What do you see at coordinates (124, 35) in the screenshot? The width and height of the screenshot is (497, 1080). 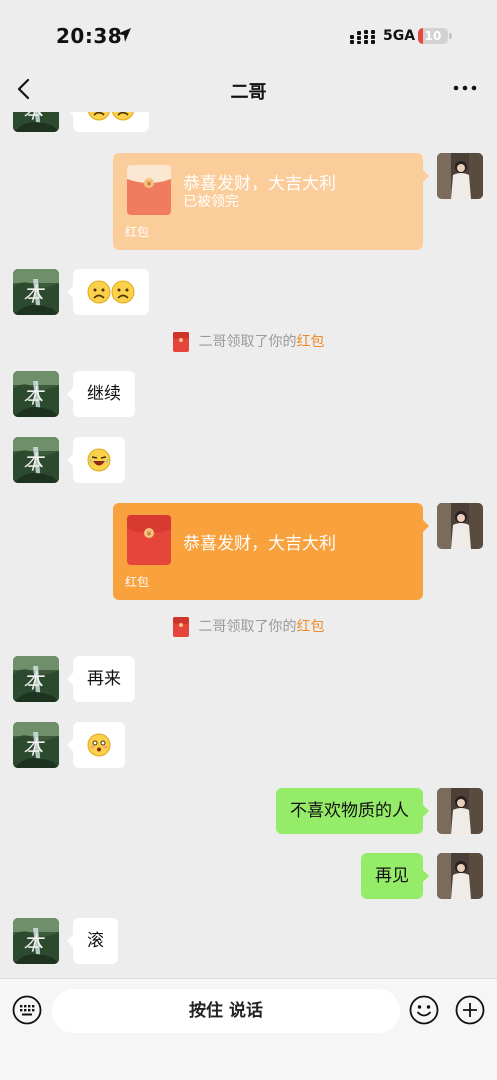 I see `location-arrow-icon` at bounding box center [124, 35].